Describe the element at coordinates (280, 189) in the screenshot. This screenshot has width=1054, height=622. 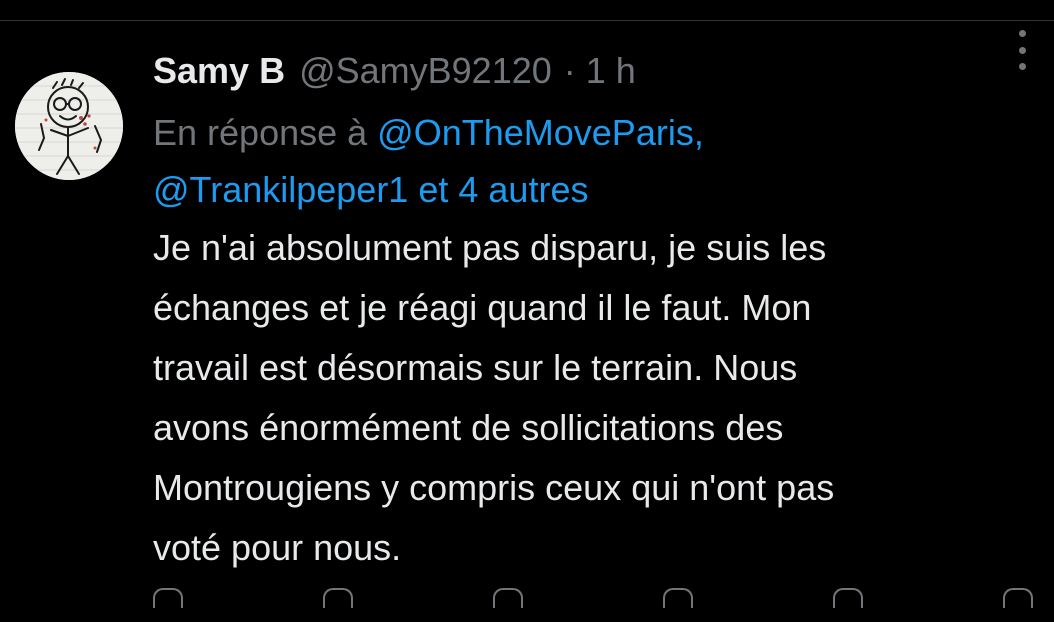
I see `mention-link: @Trankilpeper1` at that location.